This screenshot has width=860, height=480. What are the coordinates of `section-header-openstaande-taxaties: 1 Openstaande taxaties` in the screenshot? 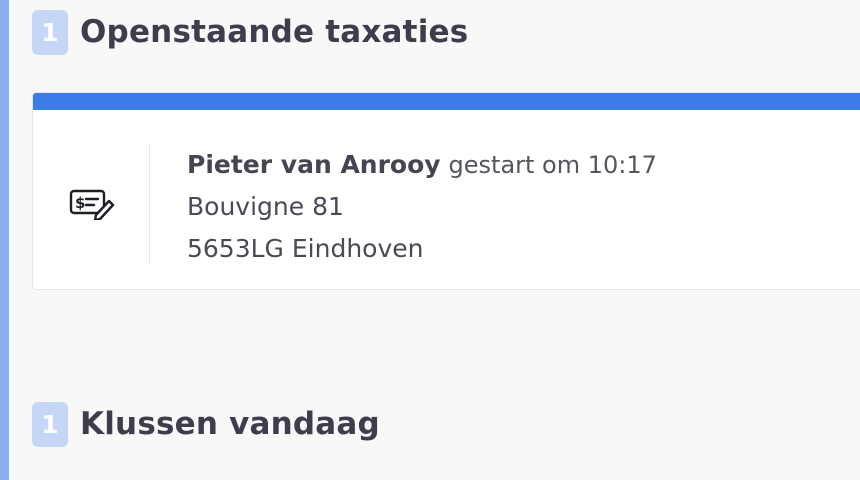 It's located at (250, 32).